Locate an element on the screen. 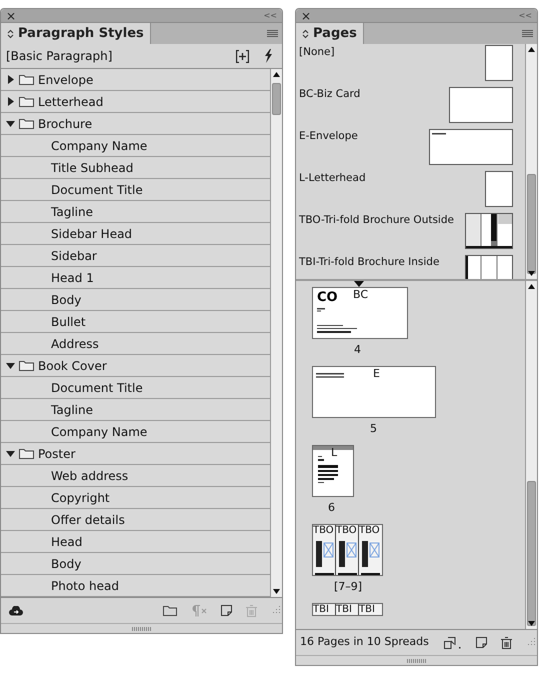  style-group-row: Book Cover is located at coordinates (135, 366).